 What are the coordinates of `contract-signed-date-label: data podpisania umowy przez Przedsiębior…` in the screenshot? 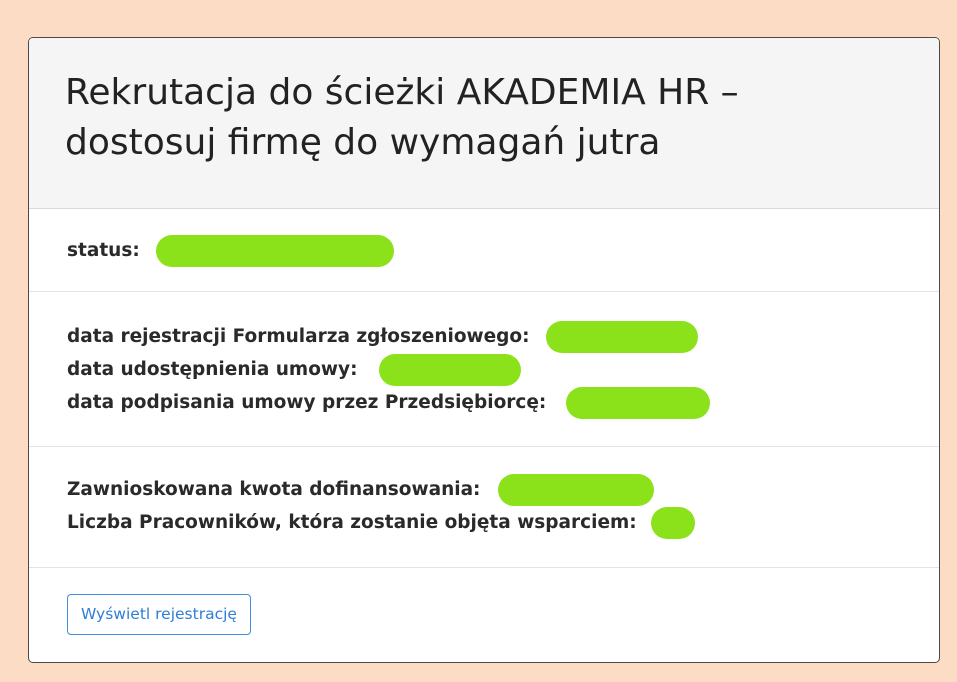 It's located at (307, 402).